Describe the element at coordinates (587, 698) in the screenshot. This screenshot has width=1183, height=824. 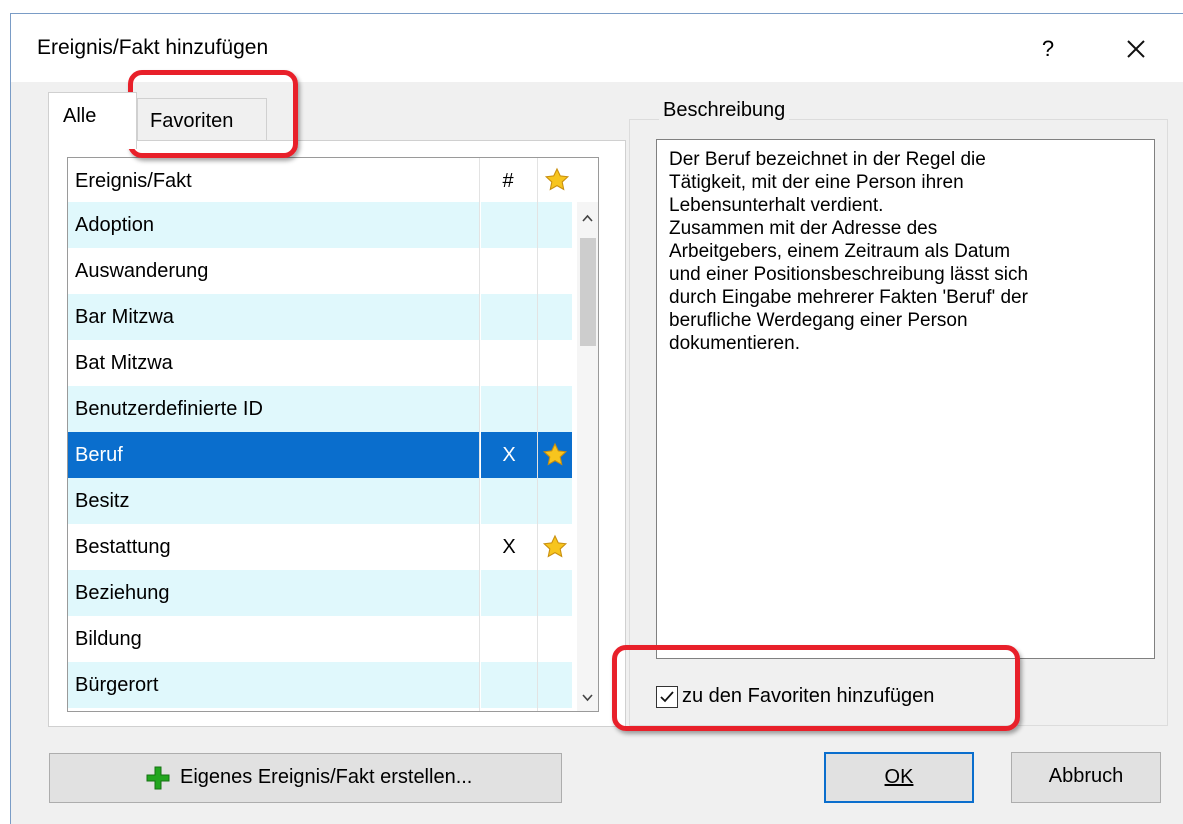
I see `scroll-down-arrow-icon` at that location.